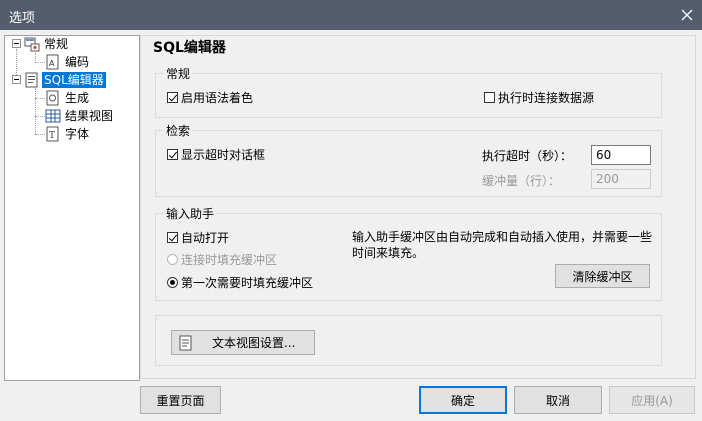 The image size is (702, 421). What do you see at coordinates (351, 15) in the screenshot?
I see `title-bar: 选项` at bounding box center [351, 15].